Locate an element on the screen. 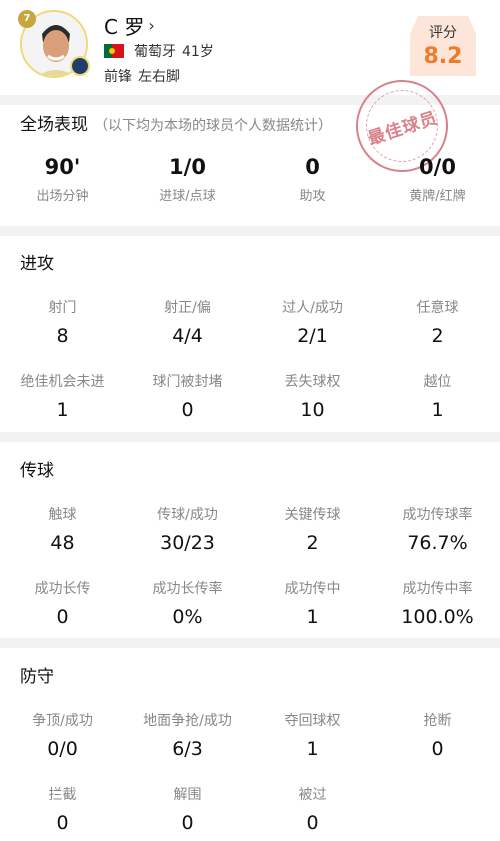 This screenshot has width=500, height=841. stat-label: 黄牌/红牌 is located at coordinates (437, 196).